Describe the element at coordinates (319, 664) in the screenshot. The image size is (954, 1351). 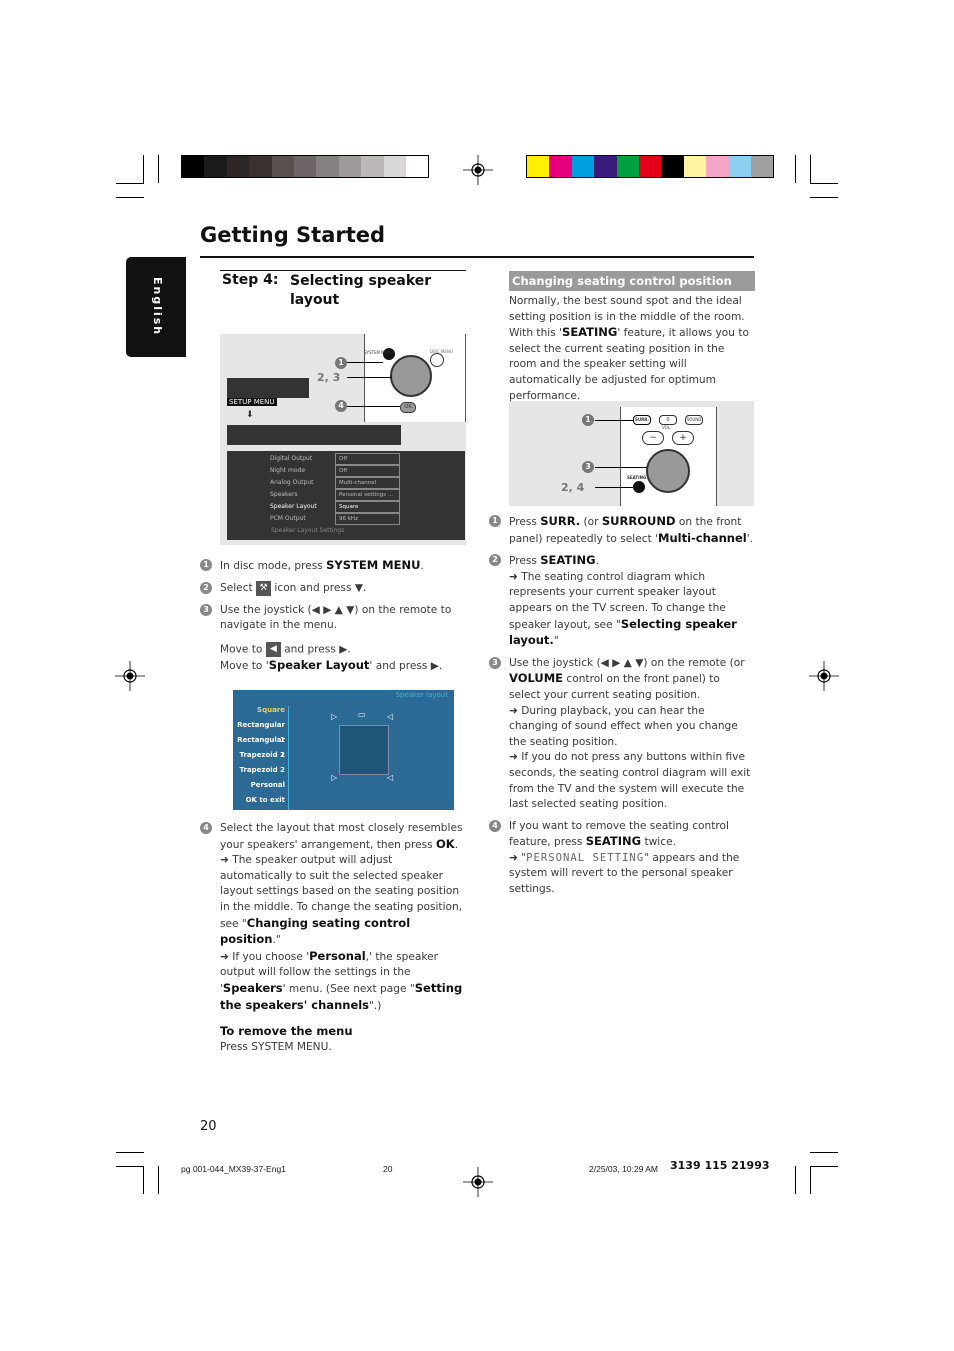
I see `bold-text: Speaker Layout` at that location.